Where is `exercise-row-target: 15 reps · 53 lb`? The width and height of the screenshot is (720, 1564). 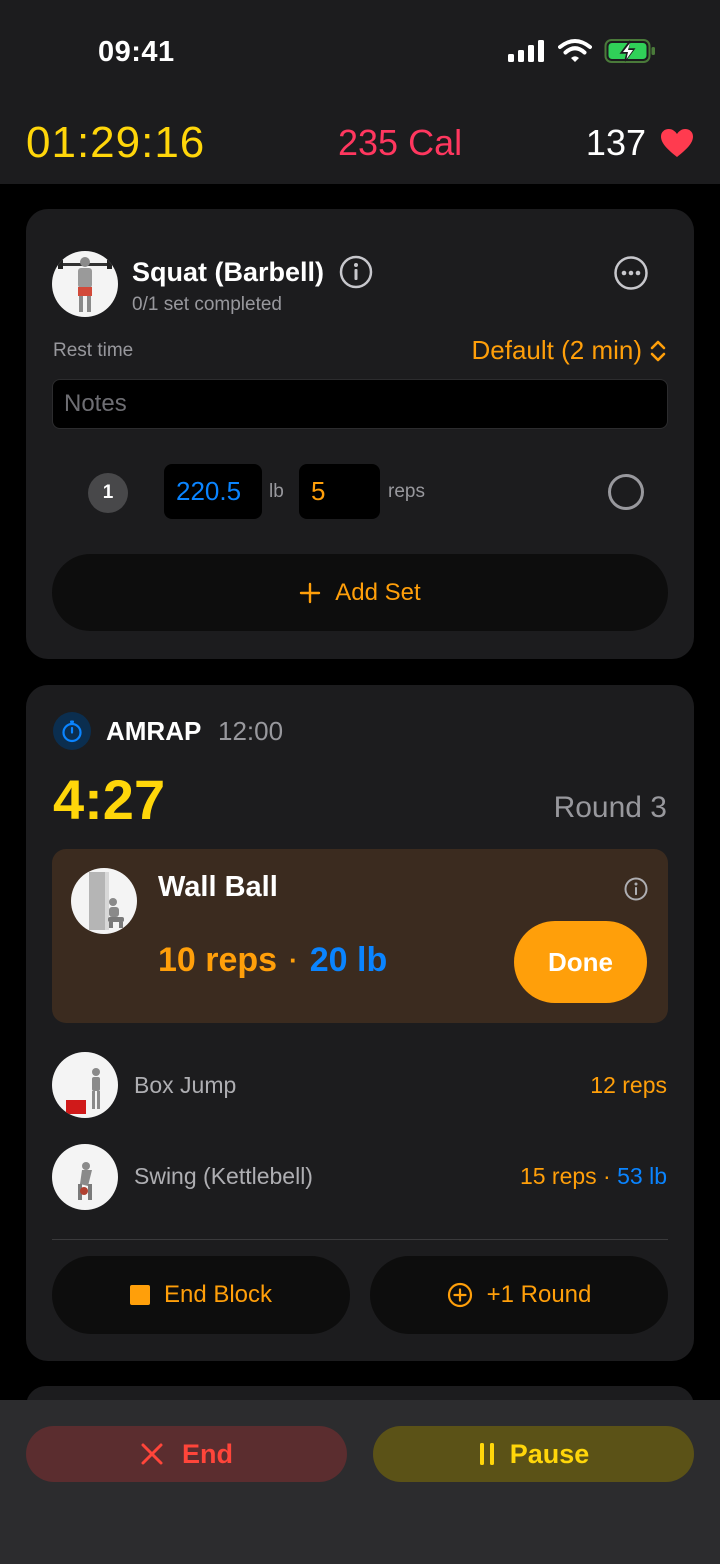 exercise-row-target: 15 reps · 53 lb is located at coordinates (593, 1176).